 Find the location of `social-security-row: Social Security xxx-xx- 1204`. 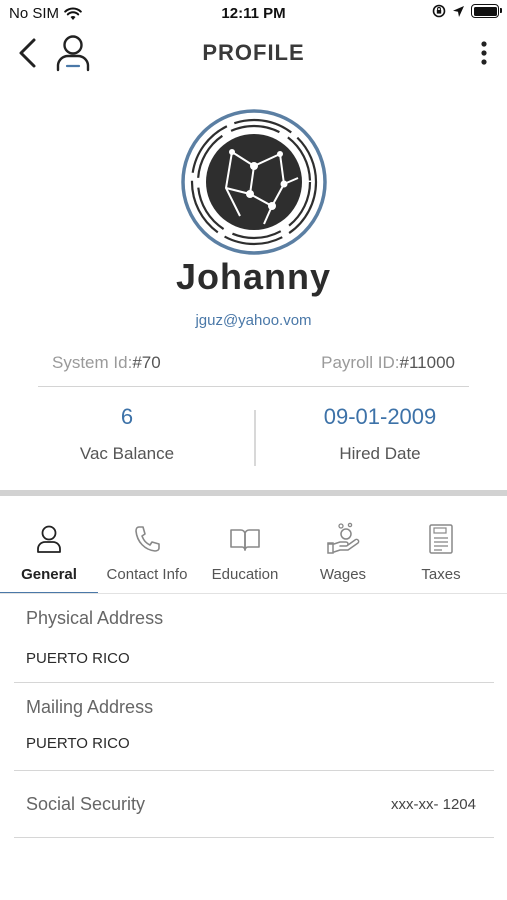

social-security-row: Social Security xxx-xx- 1204 is located at coordinates (254, 804).